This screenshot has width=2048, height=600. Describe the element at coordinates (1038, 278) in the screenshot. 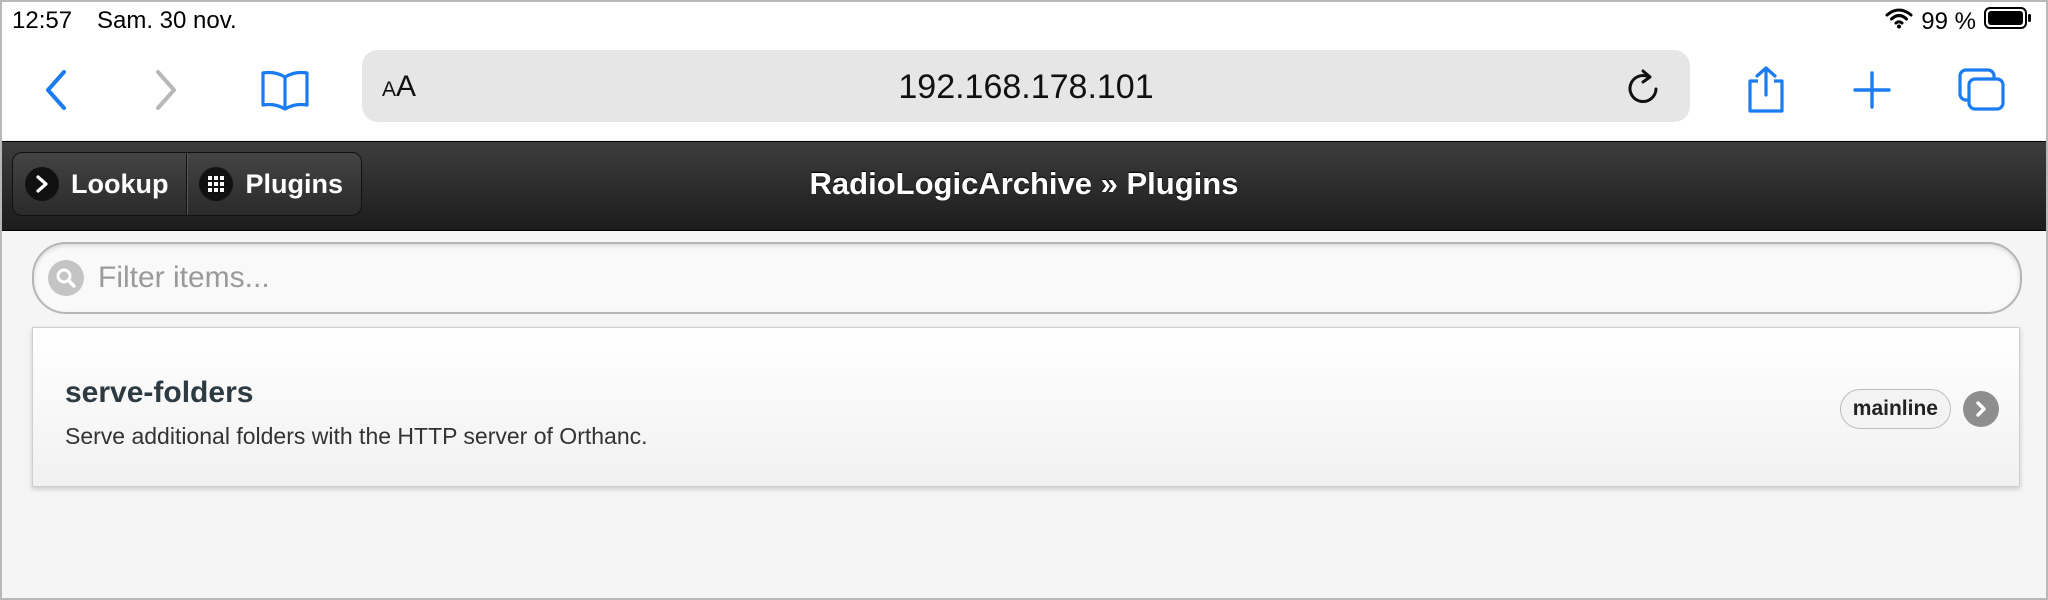

I see `filter-input` at that location.